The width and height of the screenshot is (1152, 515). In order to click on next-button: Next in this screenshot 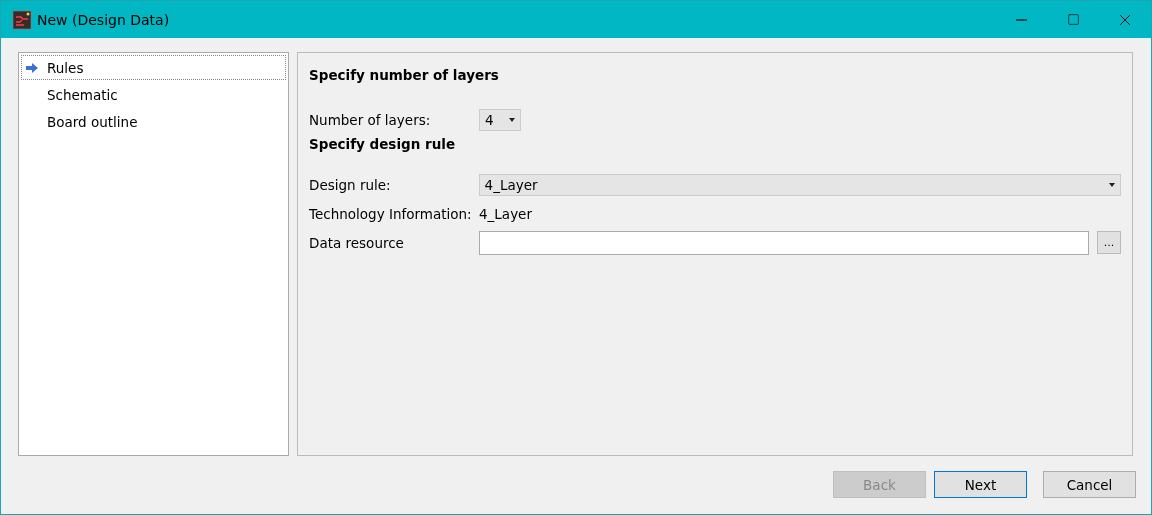, I will do `click(980, 484)`.